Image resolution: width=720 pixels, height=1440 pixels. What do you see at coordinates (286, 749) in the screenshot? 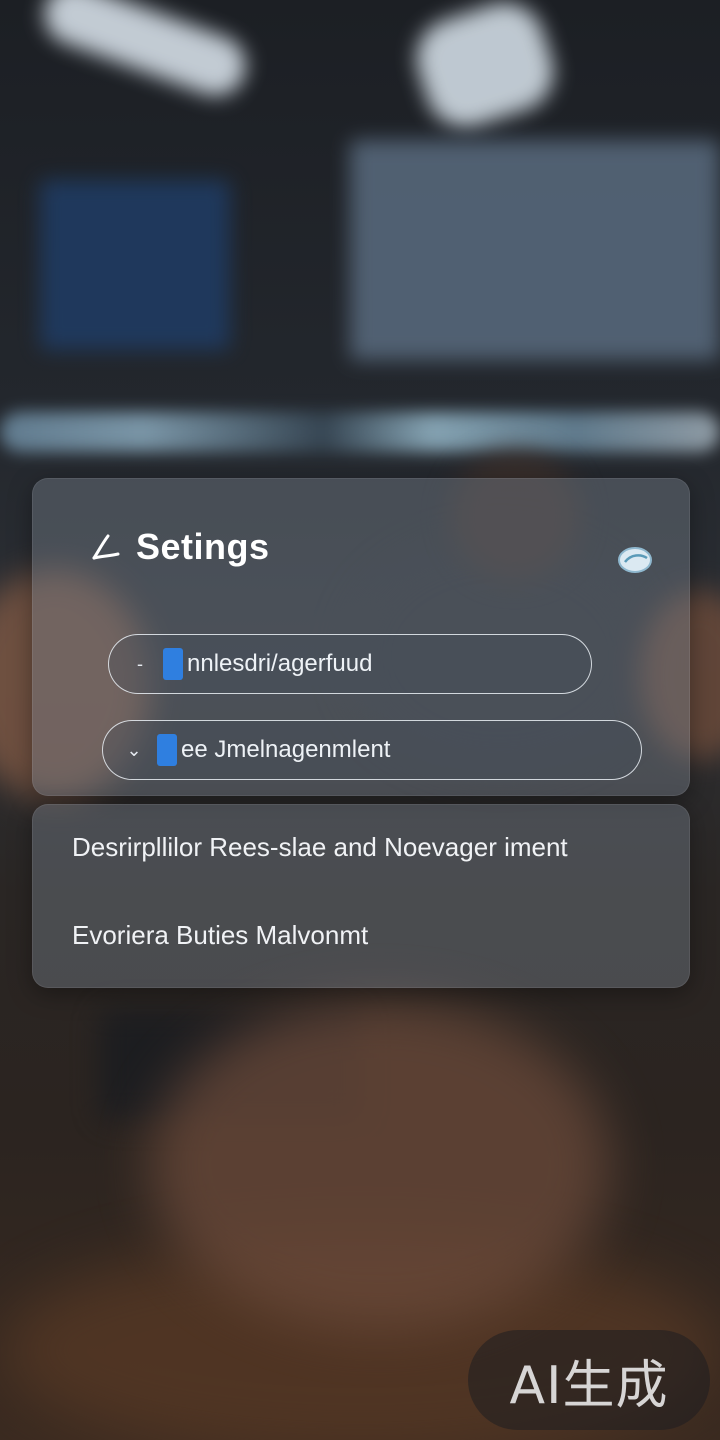
I see `settings-option-label: ee Jmelnagenmlent` at bounding box center [286, 749].